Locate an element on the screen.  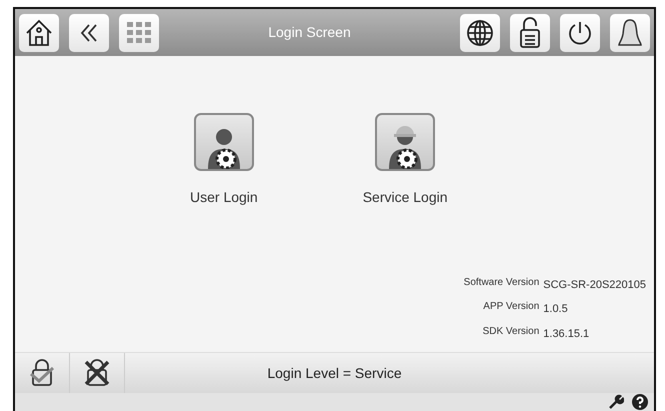
dashboard-button is located at coordinates (139, 33).